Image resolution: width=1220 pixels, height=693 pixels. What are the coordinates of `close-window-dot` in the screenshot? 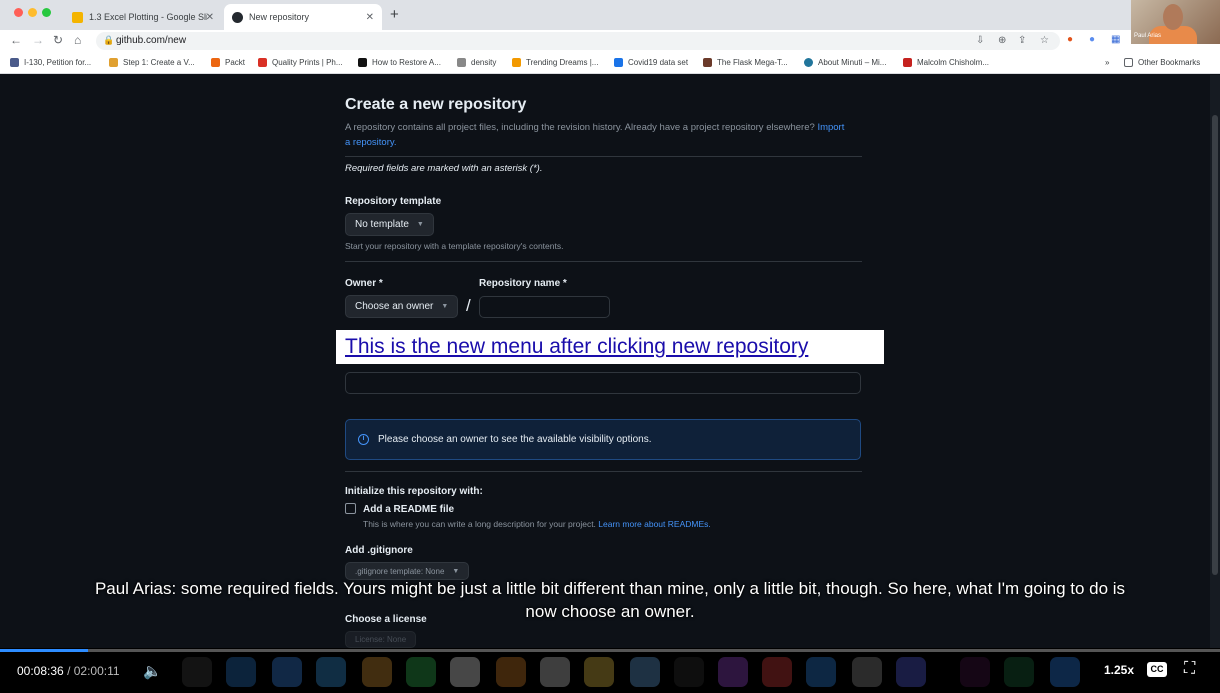 It's located at (18, 12).